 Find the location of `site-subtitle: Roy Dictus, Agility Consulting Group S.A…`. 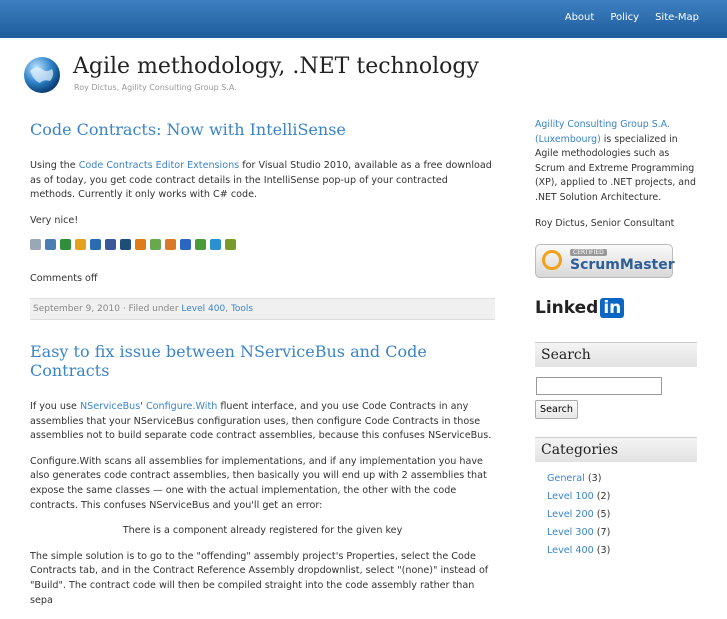

site-subtitle: Roy Dictus, Agility Consulting Group S.A… is located at coordinates (155, 87).